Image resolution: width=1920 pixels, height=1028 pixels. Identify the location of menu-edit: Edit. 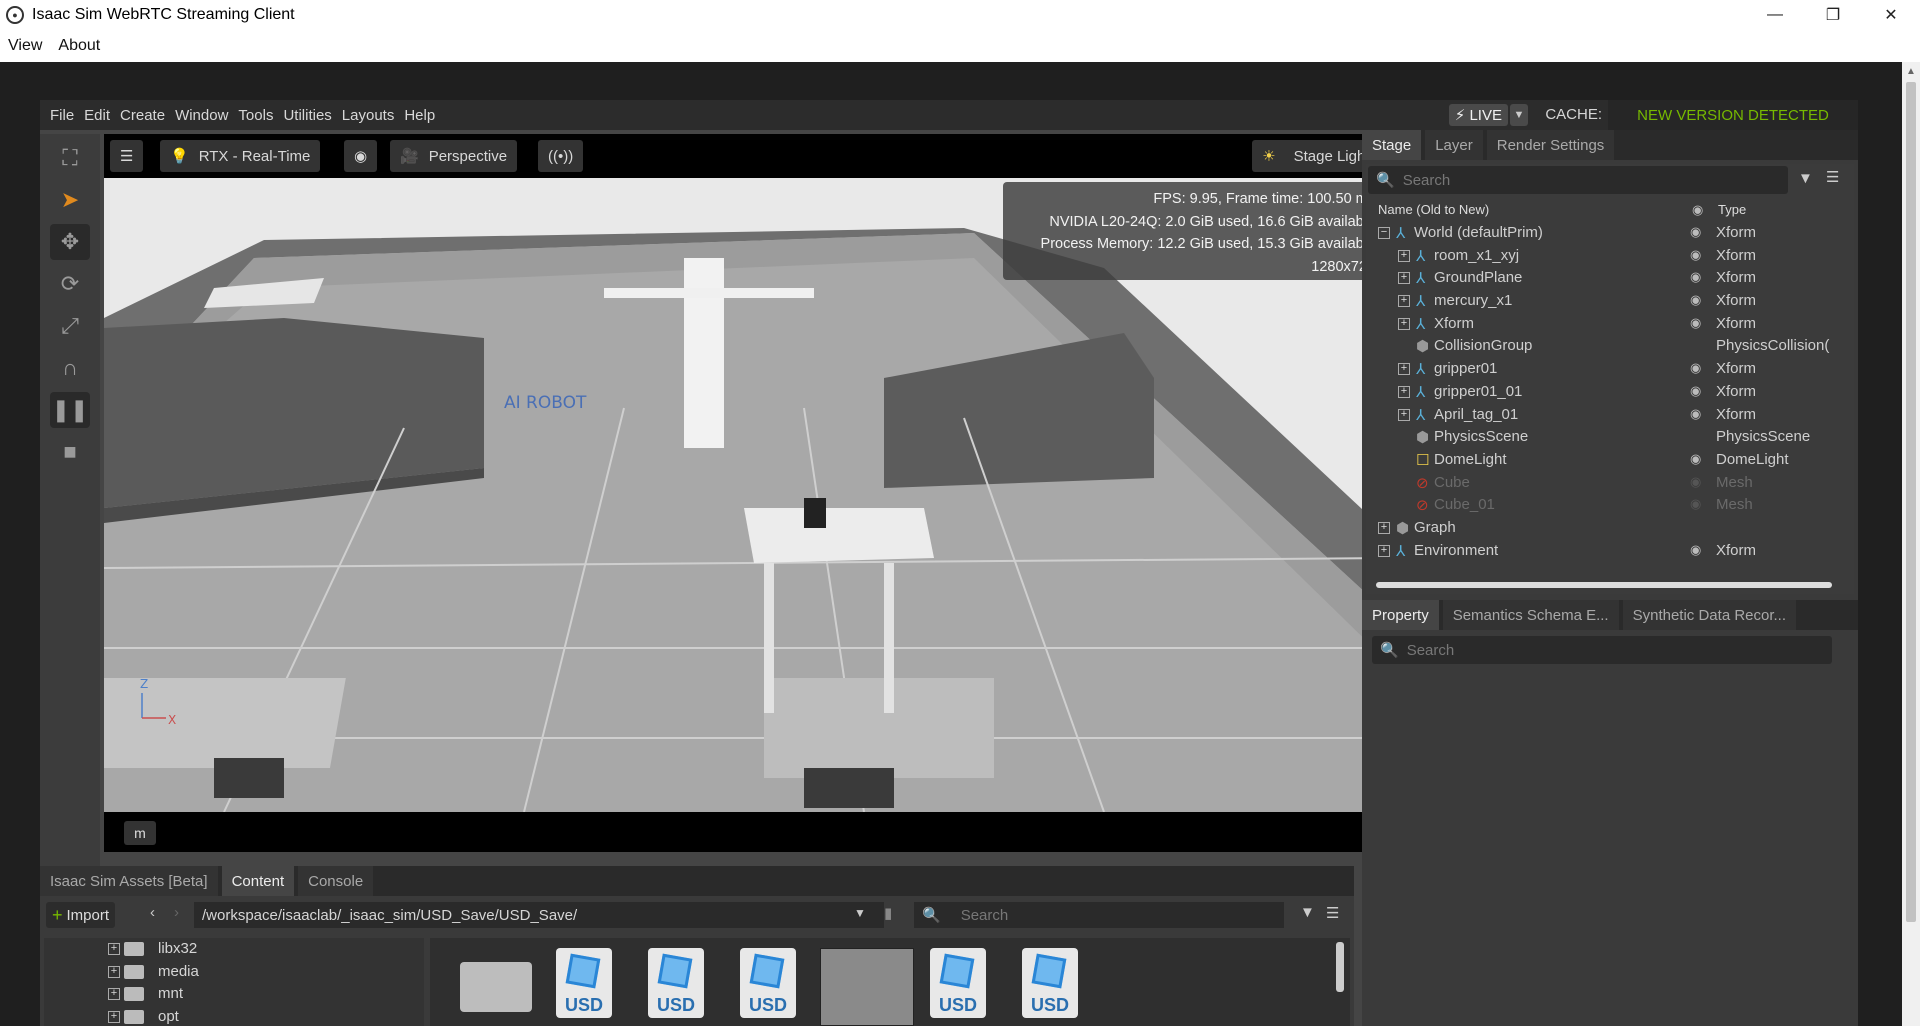
(97, 115).